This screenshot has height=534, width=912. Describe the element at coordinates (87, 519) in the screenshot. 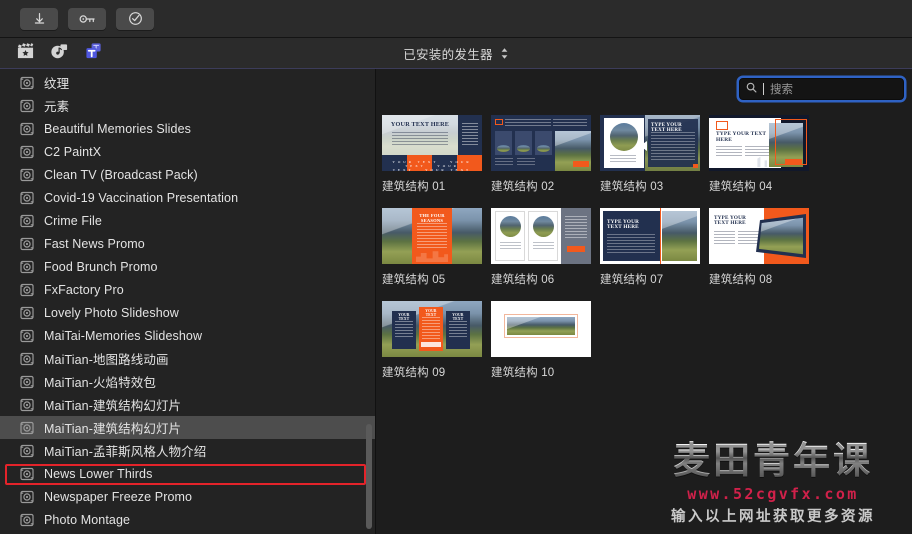

I see `sidebar-item-label: Photo Montage` at that location.